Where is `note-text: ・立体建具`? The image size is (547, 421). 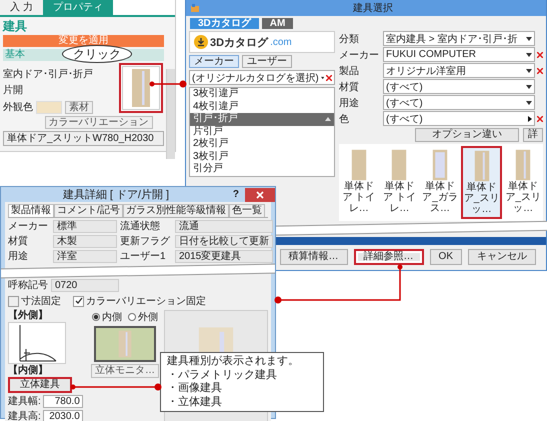 note-text: ・立体建具 is located at coordinates (195, 402).